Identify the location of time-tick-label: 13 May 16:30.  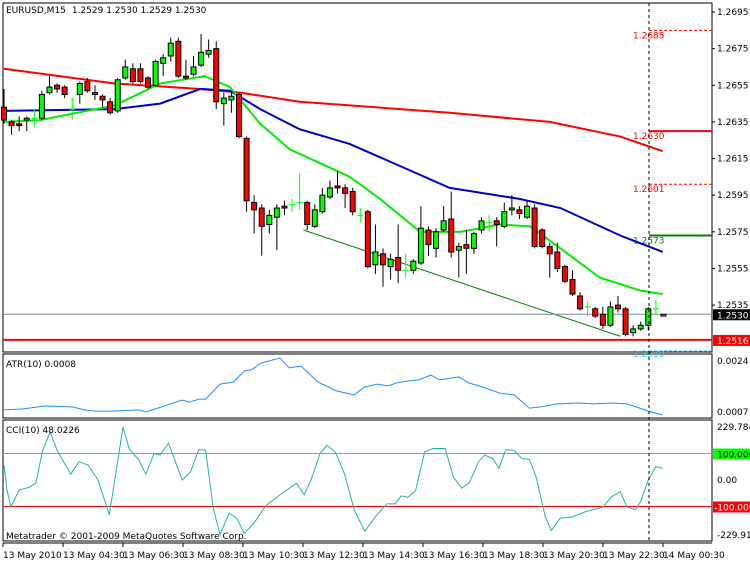
(454, 556).